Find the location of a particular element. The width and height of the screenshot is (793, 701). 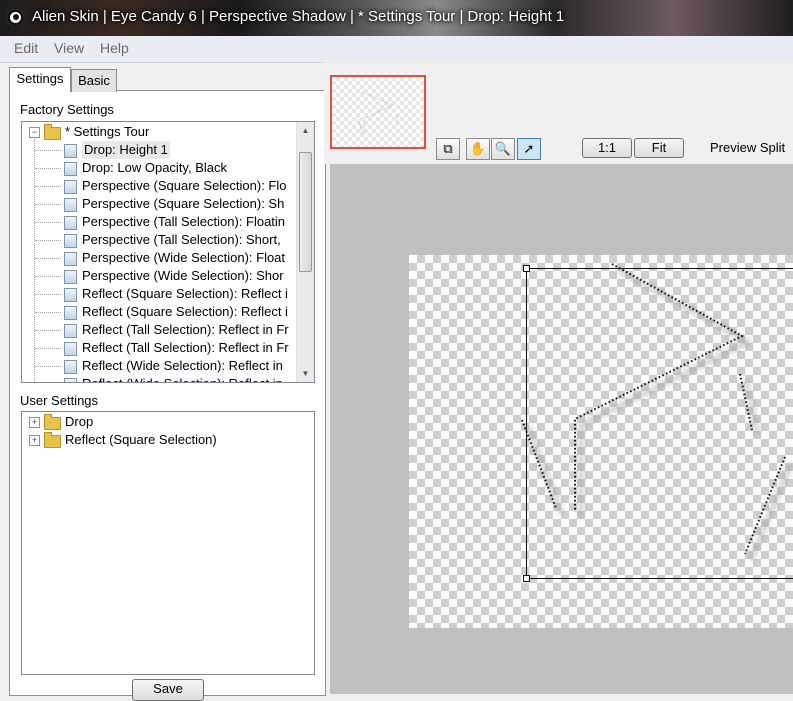

tree-item: Perspective (Tall Selection): Short, is located at coordinates (157, 240).